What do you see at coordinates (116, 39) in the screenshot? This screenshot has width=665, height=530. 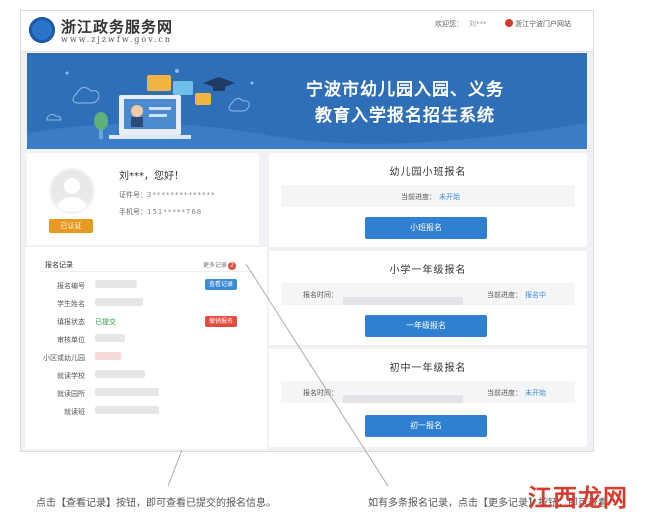 I see `site-url: www.zjzwfw.gov.cn` at bounding box center [116, 39].